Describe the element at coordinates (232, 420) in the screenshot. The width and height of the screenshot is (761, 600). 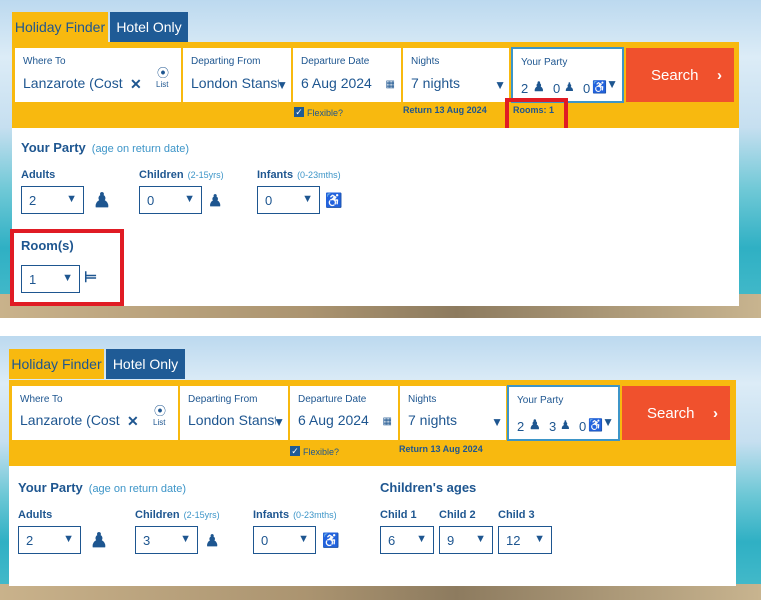
I see `departing-from-value: London Stanste` at that location.